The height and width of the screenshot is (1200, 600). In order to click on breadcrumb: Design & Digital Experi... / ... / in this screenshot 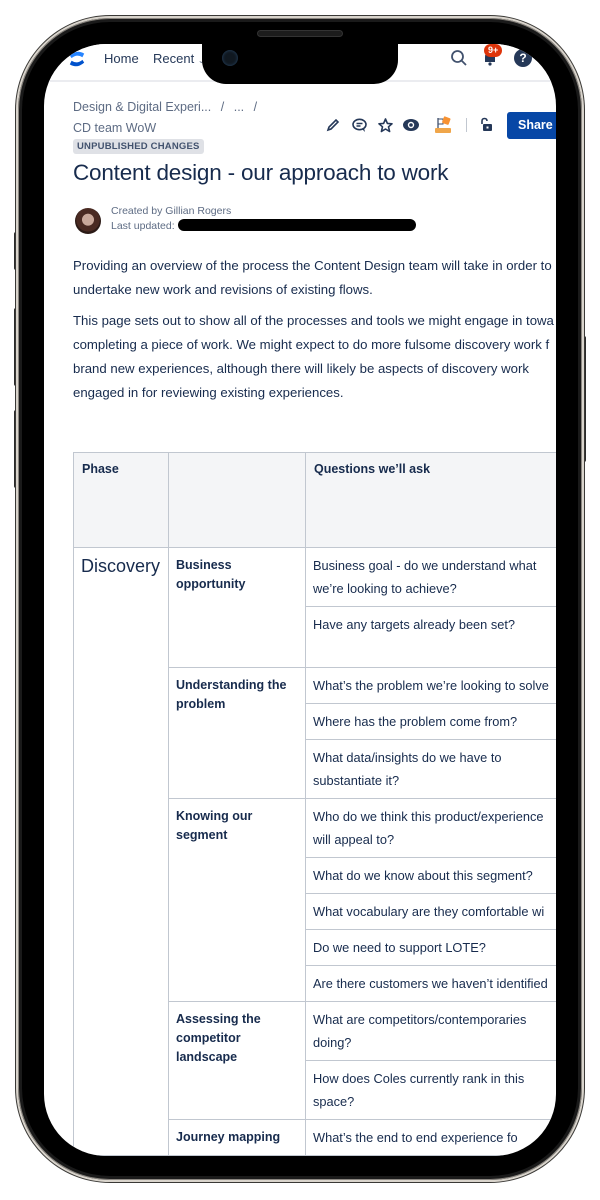, I will do `click(168, 107)`.